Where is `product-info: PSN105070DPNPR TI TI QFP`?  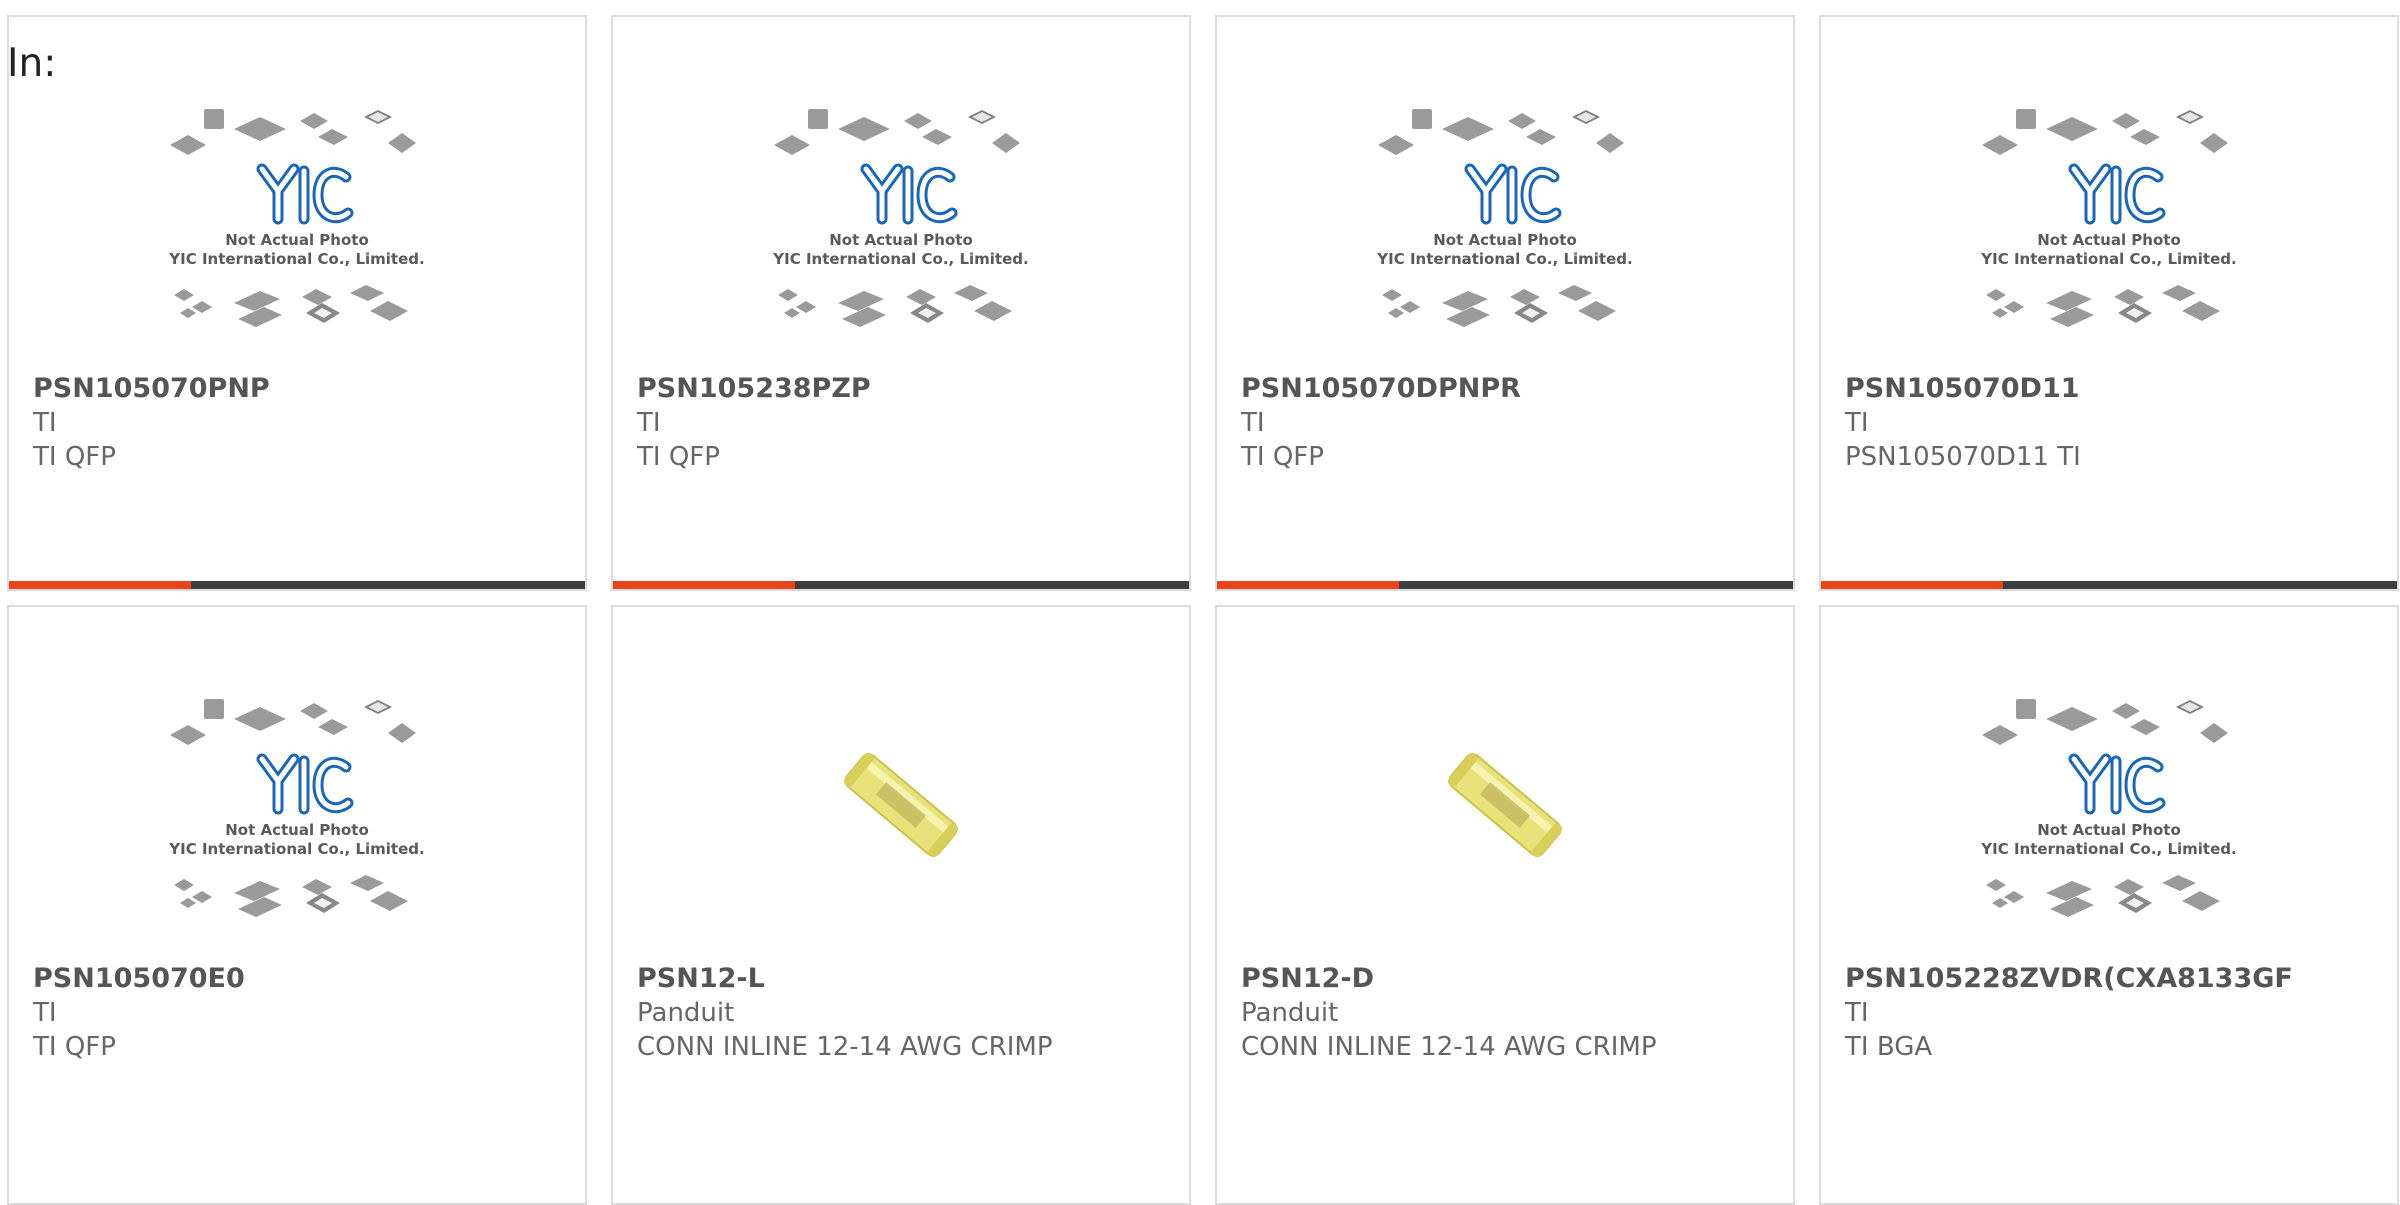
product-info: PSN105070DPNPR TI TI QFP is located at coordinates (1512, 423).